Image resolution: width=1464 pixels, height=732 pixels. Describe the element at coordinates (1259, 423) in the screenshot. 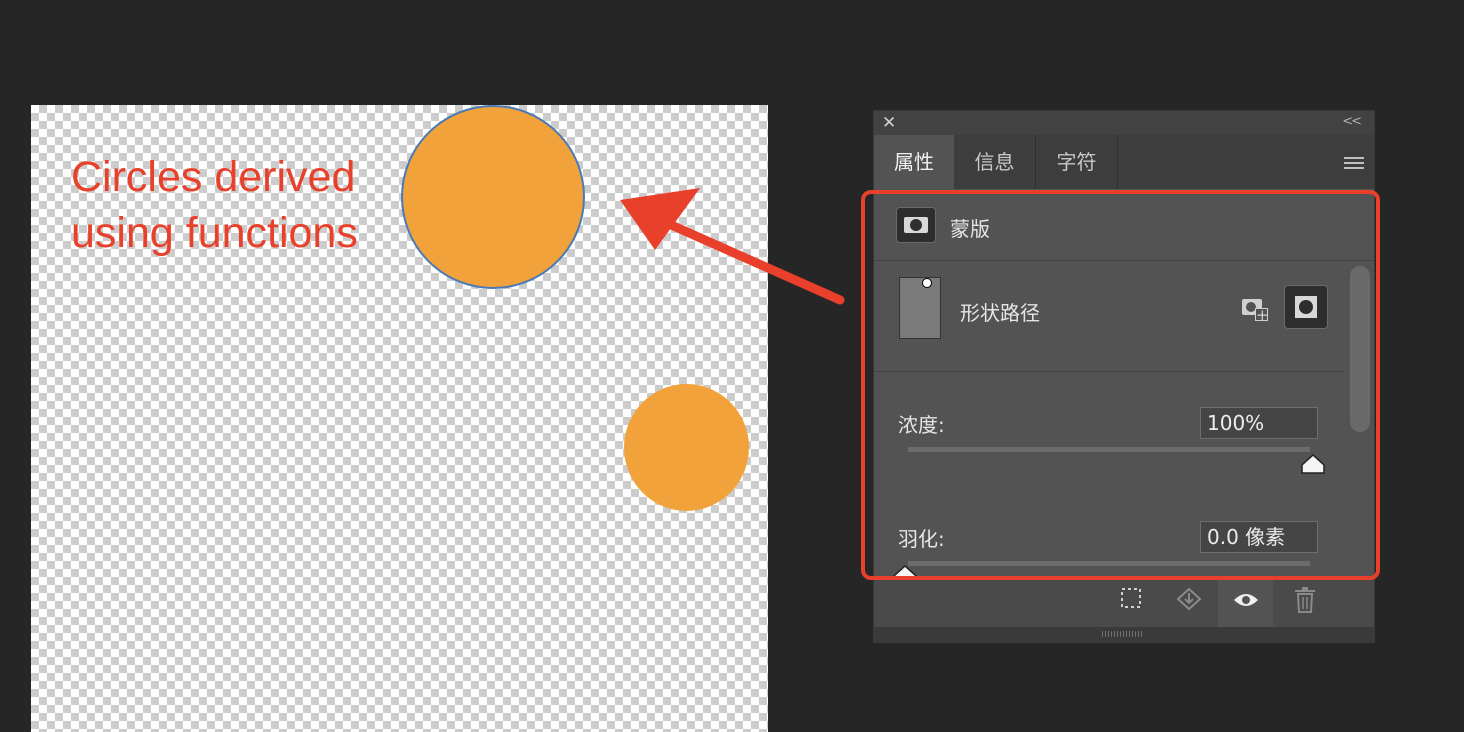

I see `density-input: 100%` at that location.